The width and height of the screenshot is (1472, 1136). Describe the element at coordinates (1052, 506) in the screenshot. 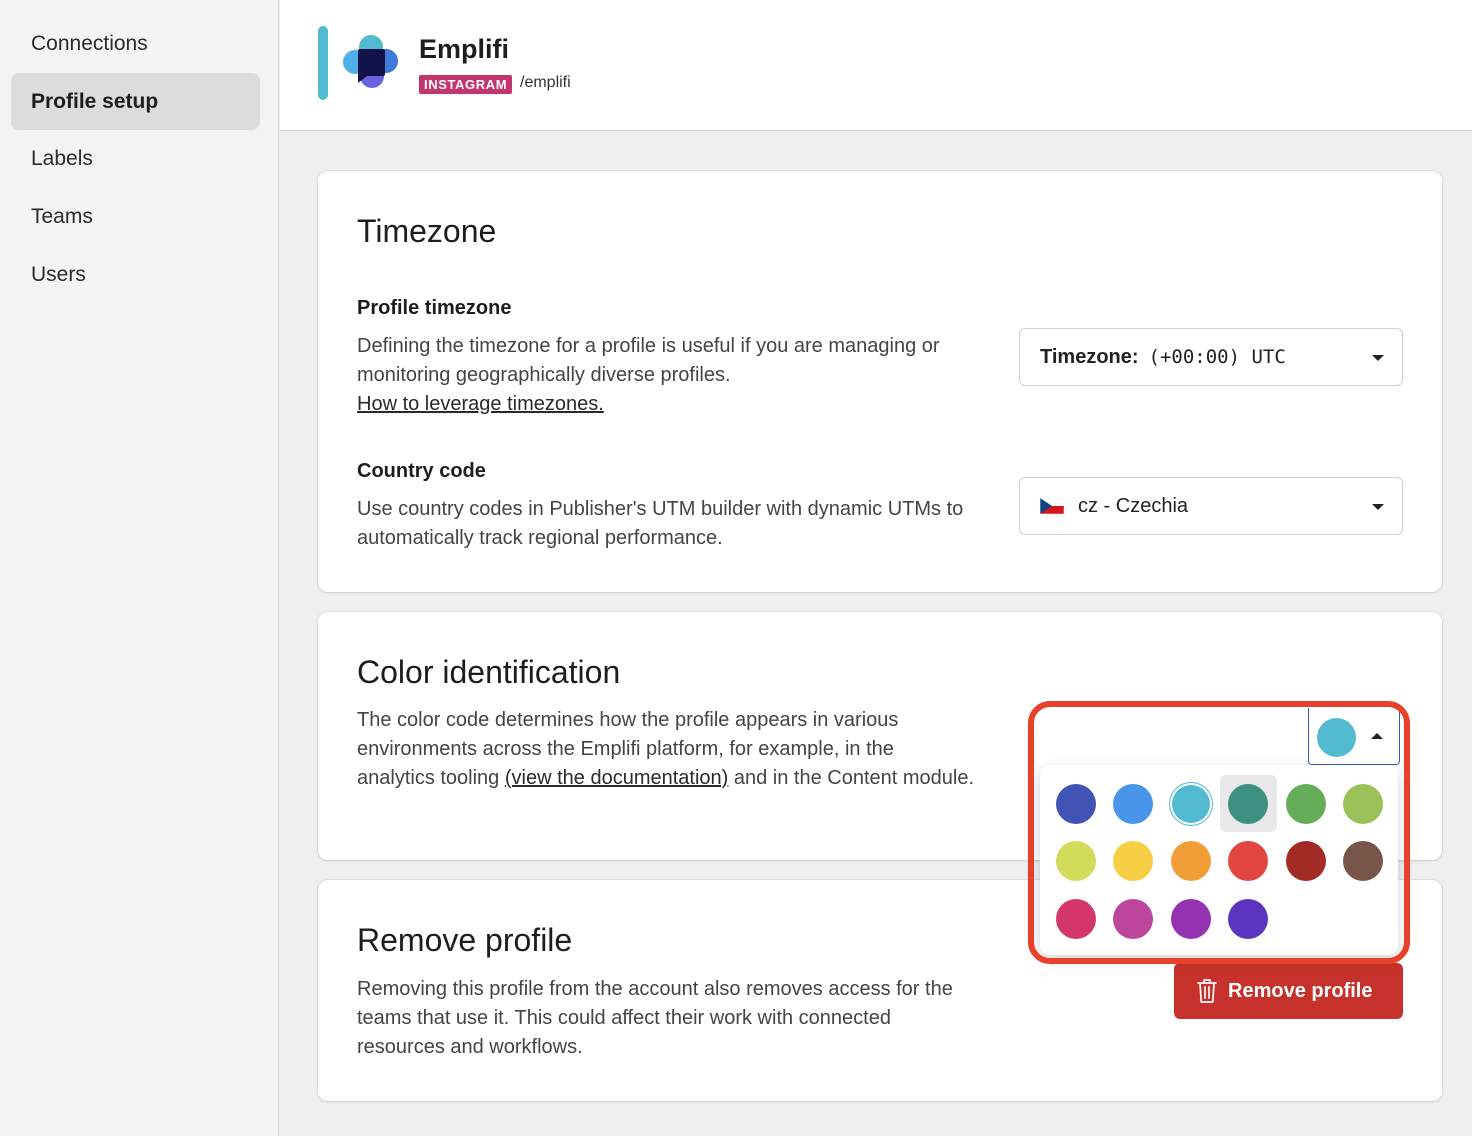

I see `czech-flag-icon` at that location.